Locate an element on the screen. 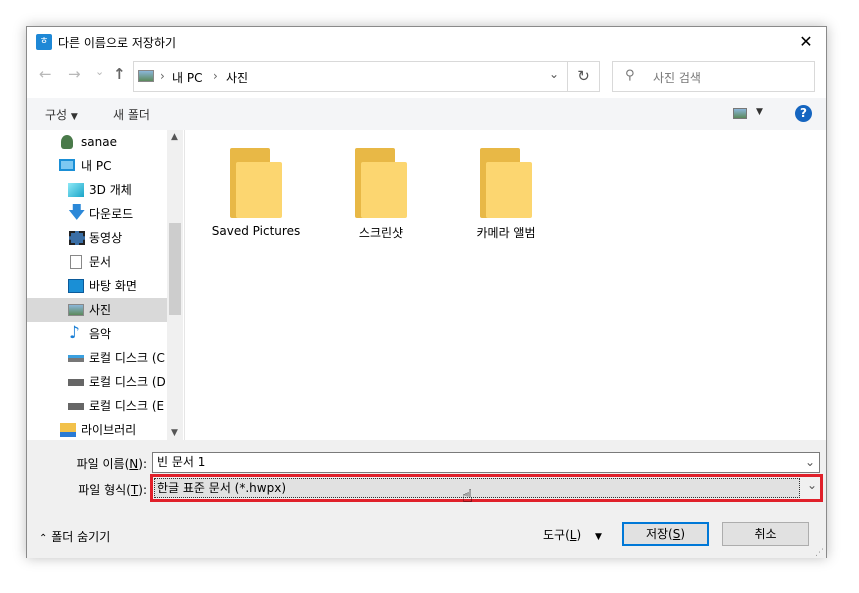 The width and height of the screenshot is (859, 593). tools-button: 도구(L) ▼ is located at coordinates (572, 534).